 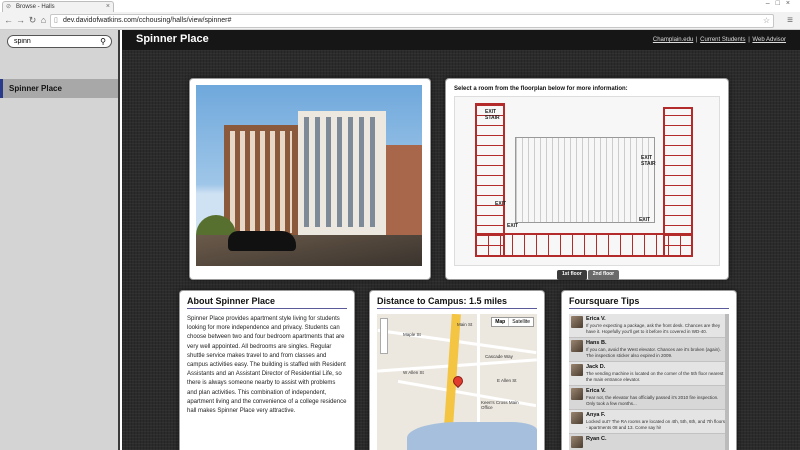 What do you see at coordinates (172, 39) in the screenshot?
I see `page-title: Spinner Place` at bounding box center [172, 39].